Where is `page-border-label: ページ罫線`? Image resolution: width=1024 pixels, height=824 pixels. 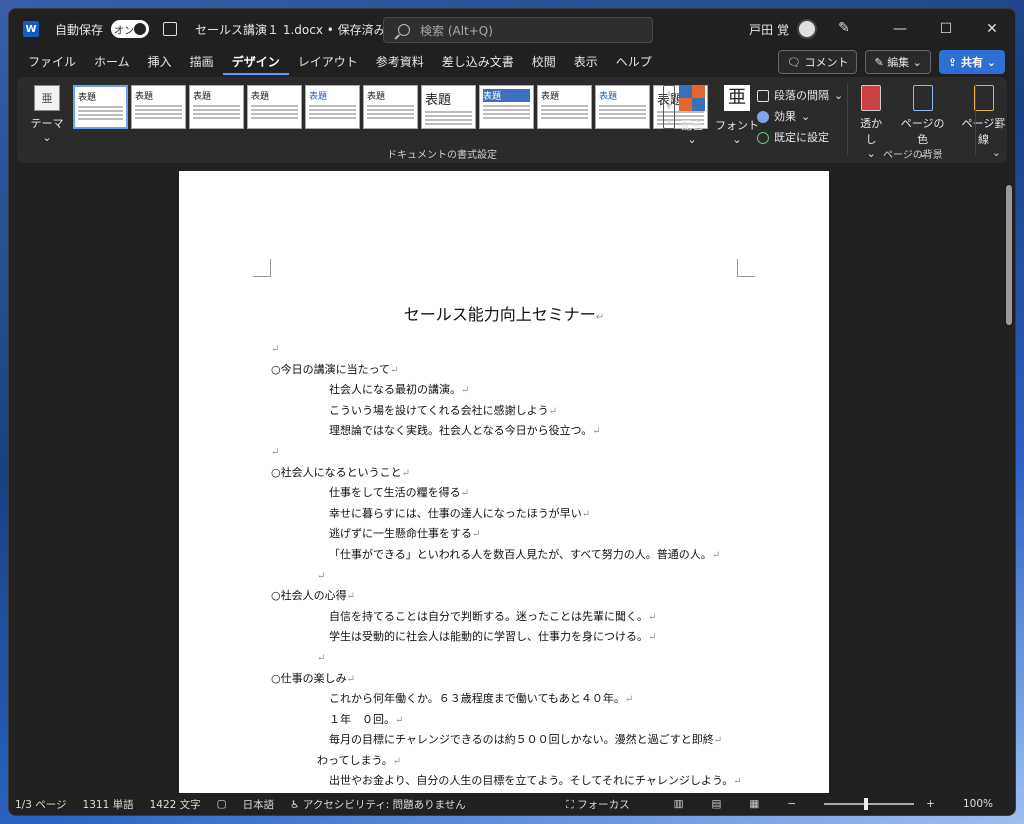 page-border-label: ページ罫線 is located at coordinates (983, 131).